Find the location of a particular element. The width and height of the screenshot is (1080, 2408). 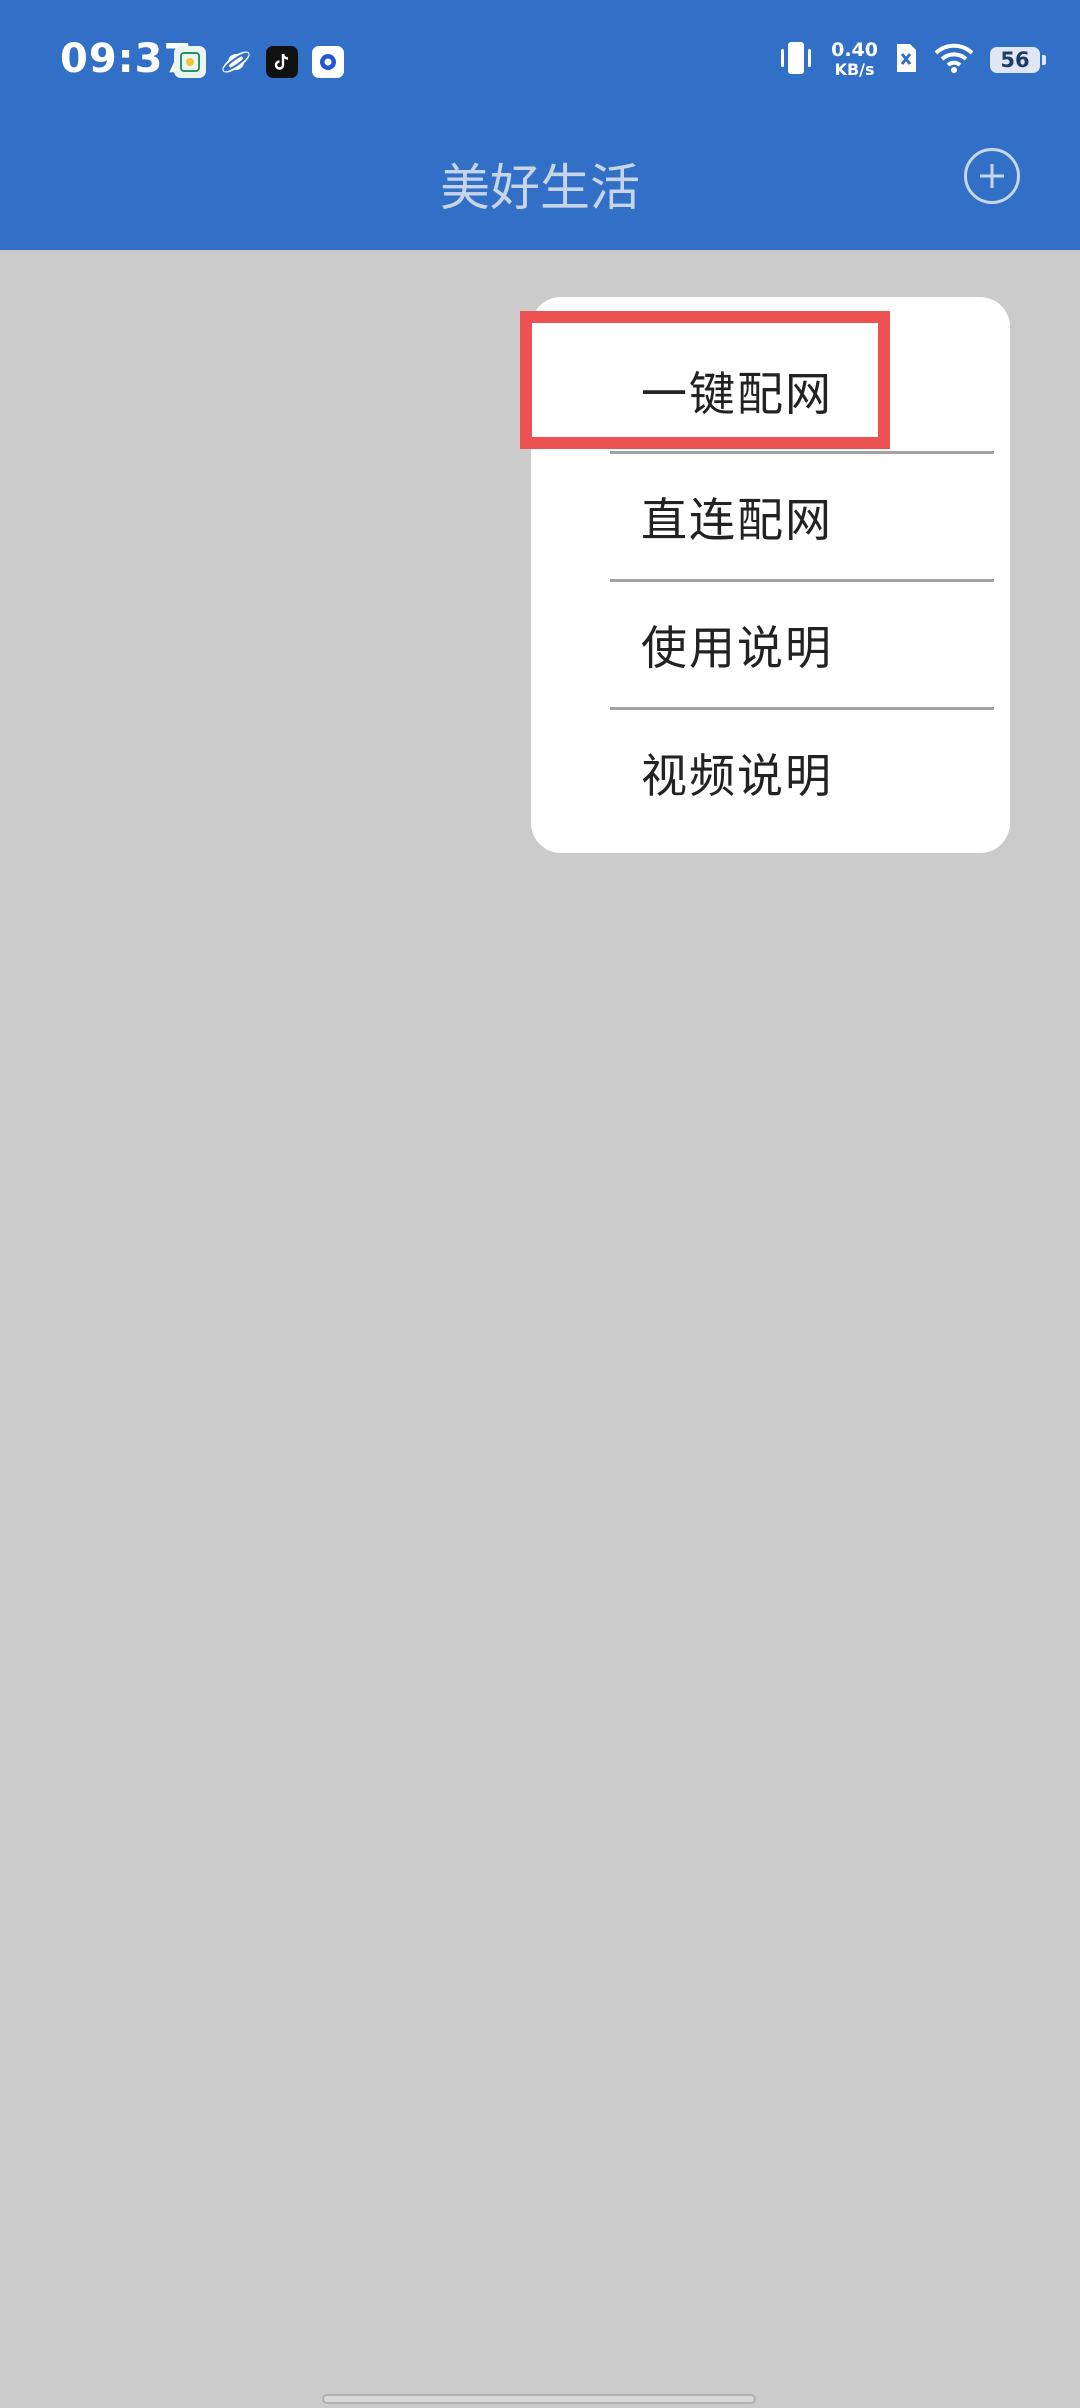

menu-item-direct-config: 直连配网 is located at coordinates (770, 517).